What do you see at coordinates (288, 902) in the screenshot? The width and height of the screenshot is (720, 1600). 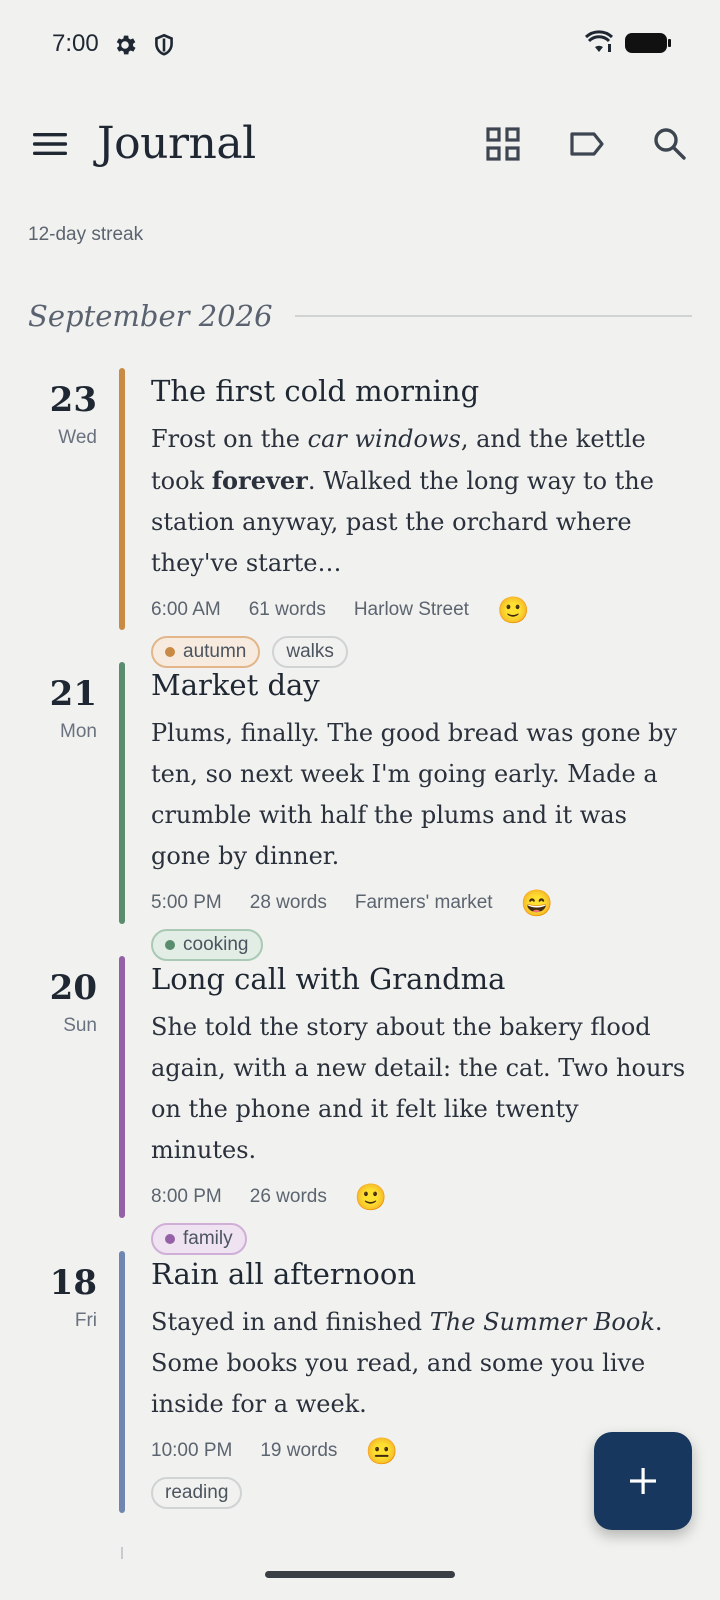 I see `entry-word-count: 28 words` at bounding box center [288, 902].